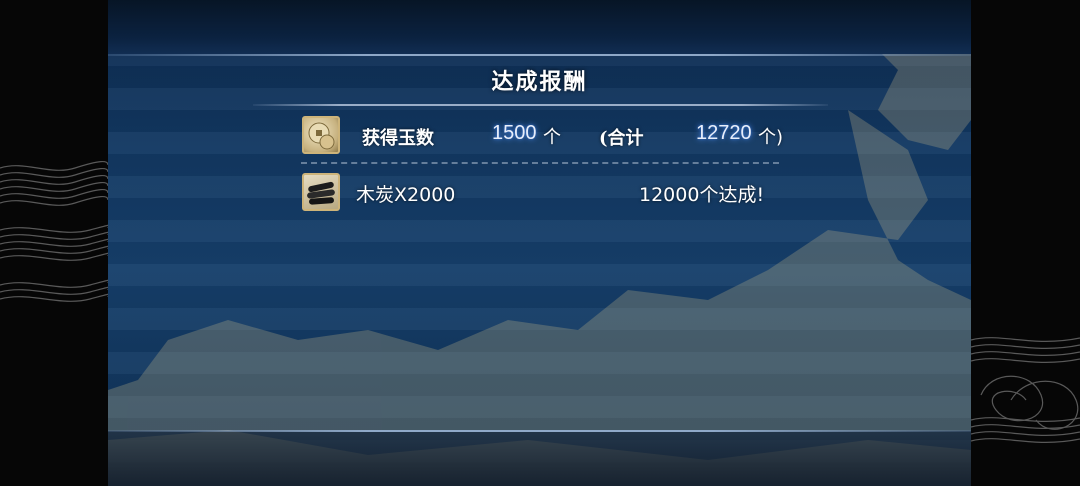 The width and height of the screenshot is (1080, 486). Describe the element at coordinates (514, 133) in the screenshot. I see `jade-amount: 1500` at that location.